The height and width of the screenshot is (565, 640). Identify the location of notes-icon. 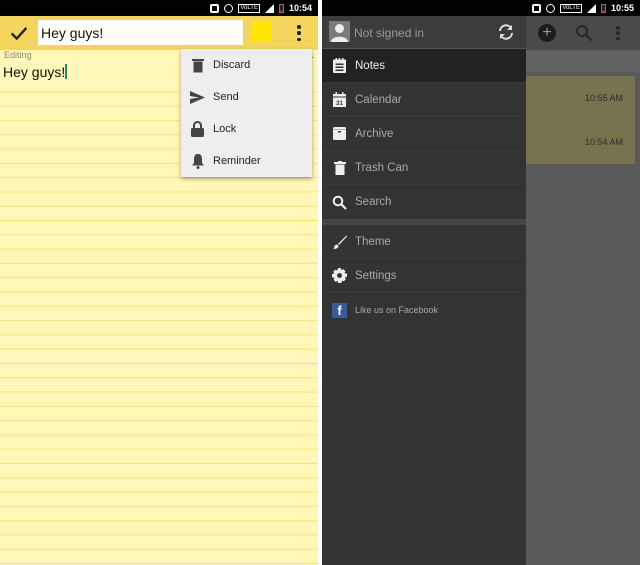
(339, 65).